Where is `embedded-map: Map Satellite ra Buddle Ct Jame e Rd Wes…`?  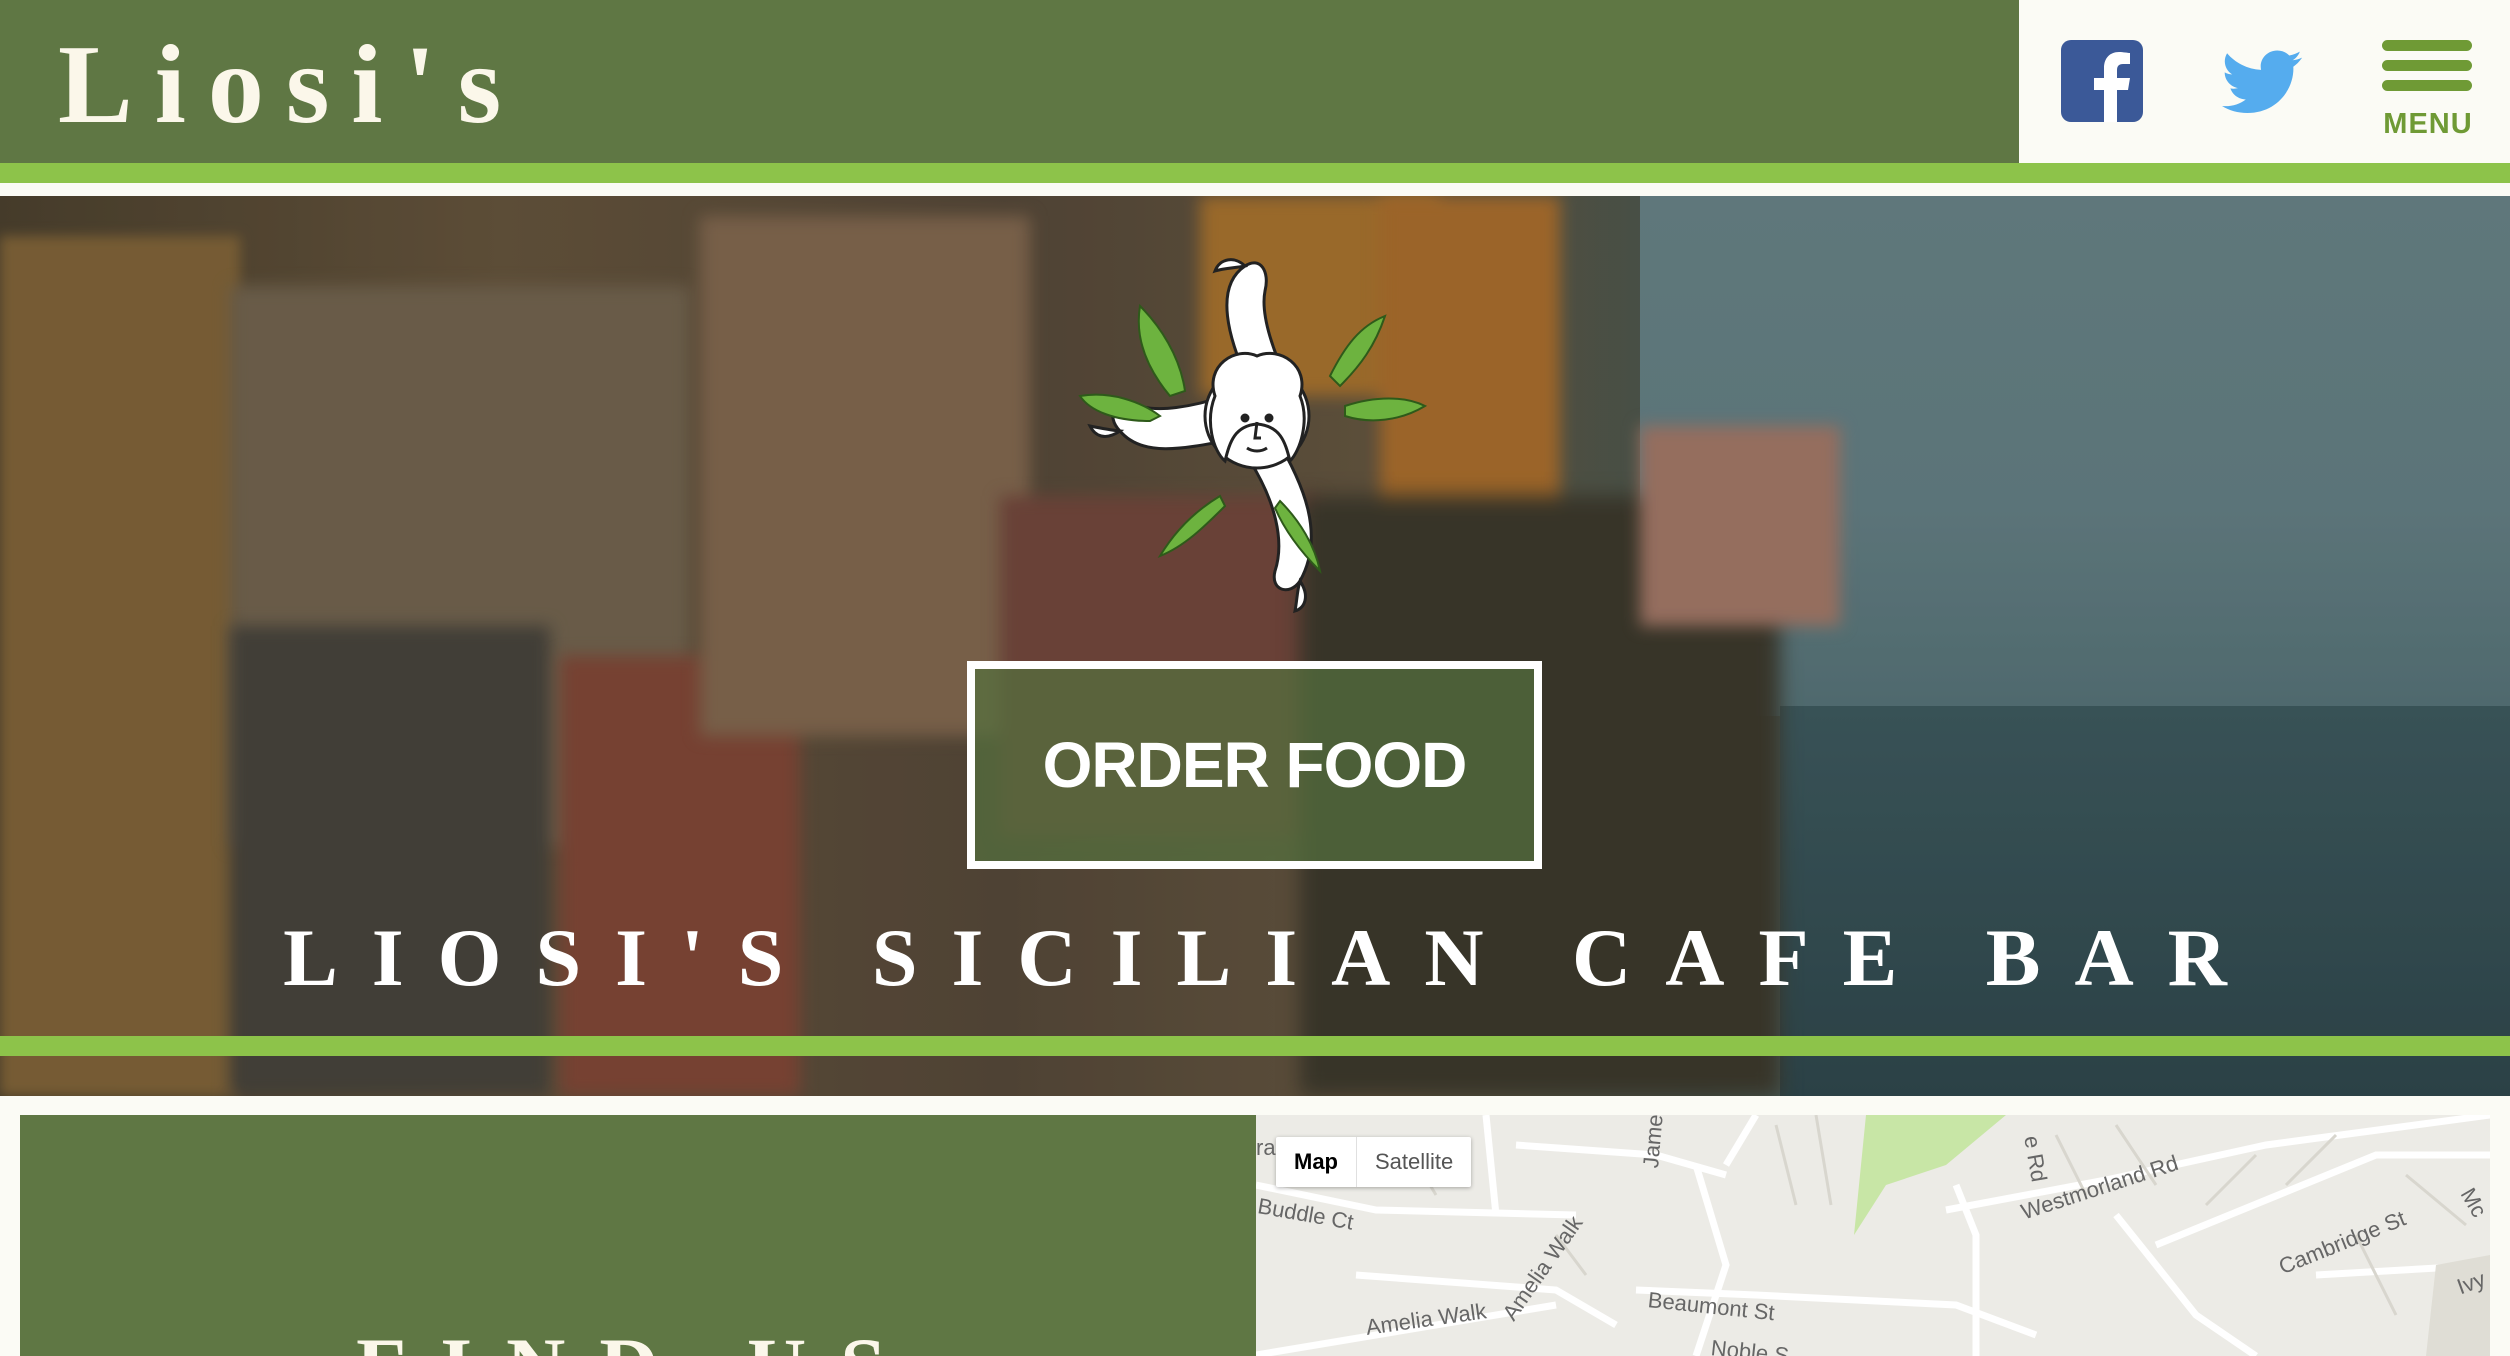
embedded-map: Map Satellite ra Buddle Ct Jame e Rd Wes… is located at coordinates (1873, 1235).